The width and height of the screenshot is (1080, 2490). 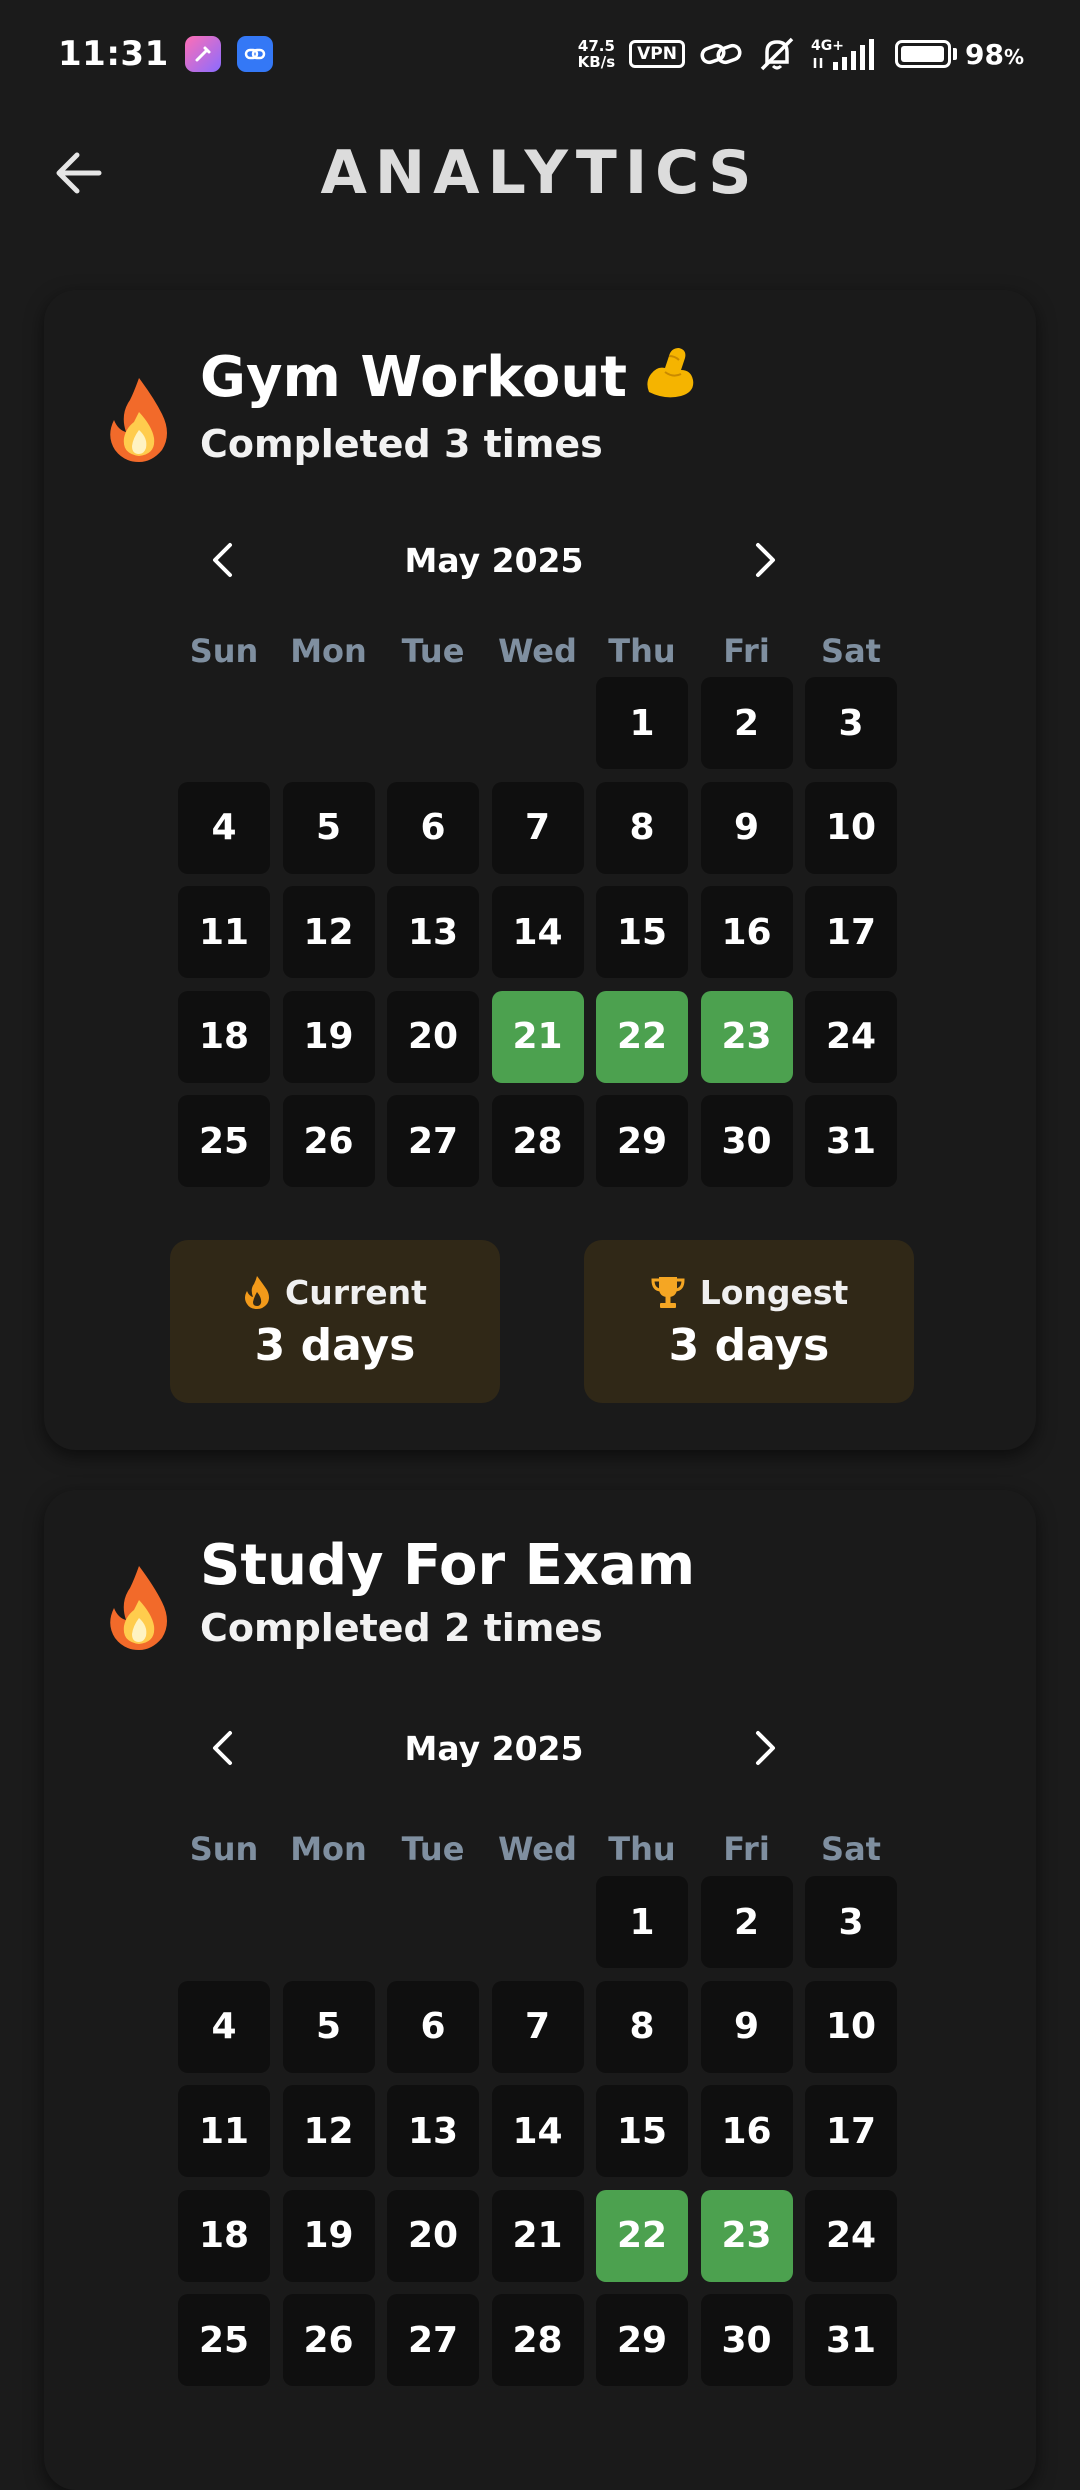 What do you see at coordinates (537, 2235) in the screenshot?
I see `calendar-day: 21` at bounding box center [537, 2235].